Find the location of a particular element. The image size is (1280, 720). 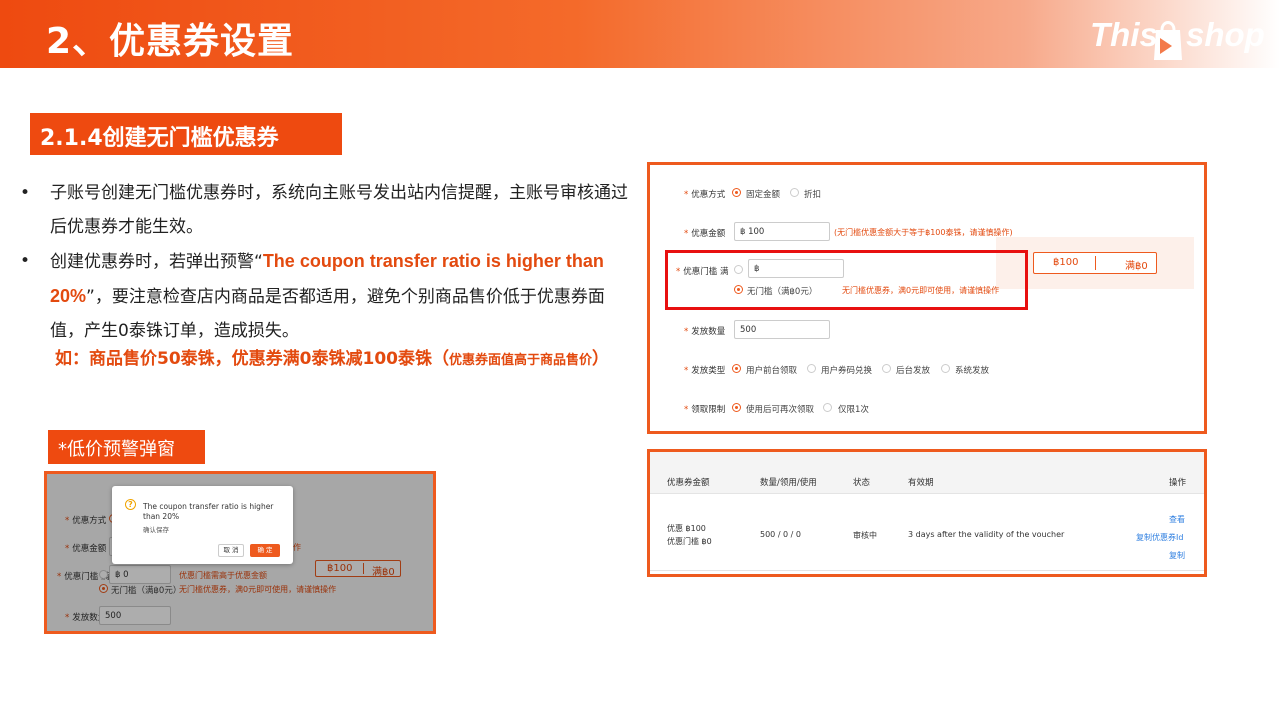

popup-caption: *低价预警弹窗 is located at coordinates (126, 447).